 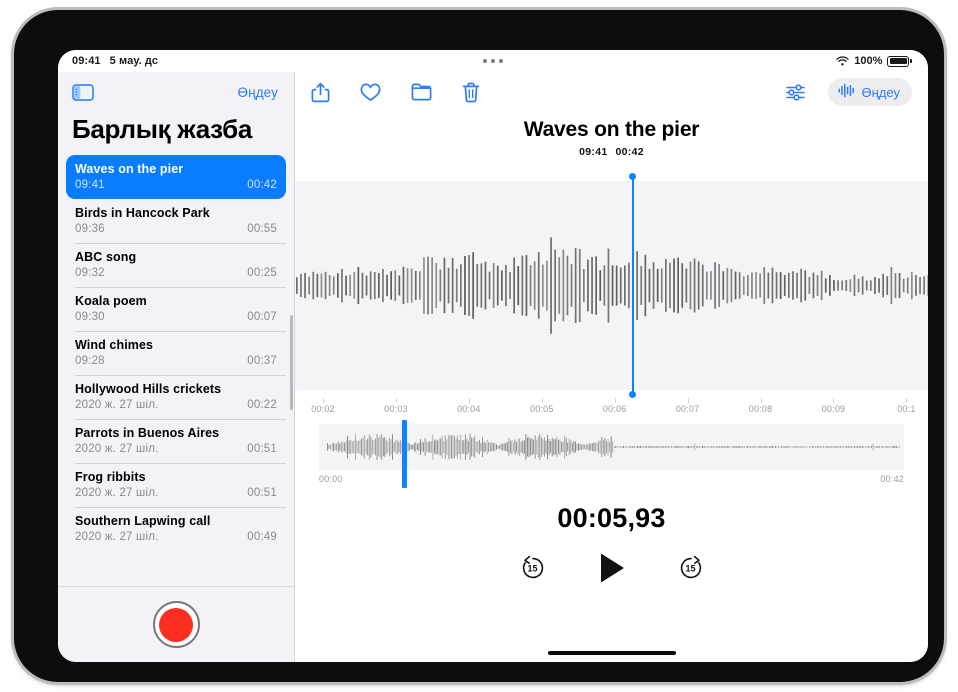 What do you see at coordinates (262, 493) in the screenshot?
I see `list-item-duration: 00:51` at bounding box center [262, 493].